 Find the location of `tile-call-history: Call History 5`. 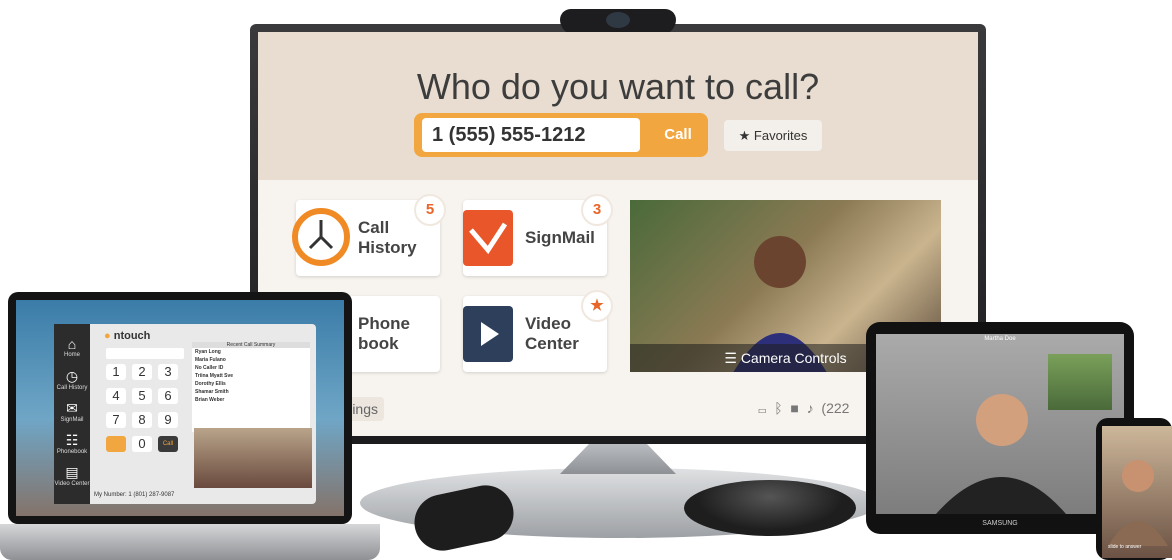

tile-call-history: Call History 5 is located at coordinates (369, 235).